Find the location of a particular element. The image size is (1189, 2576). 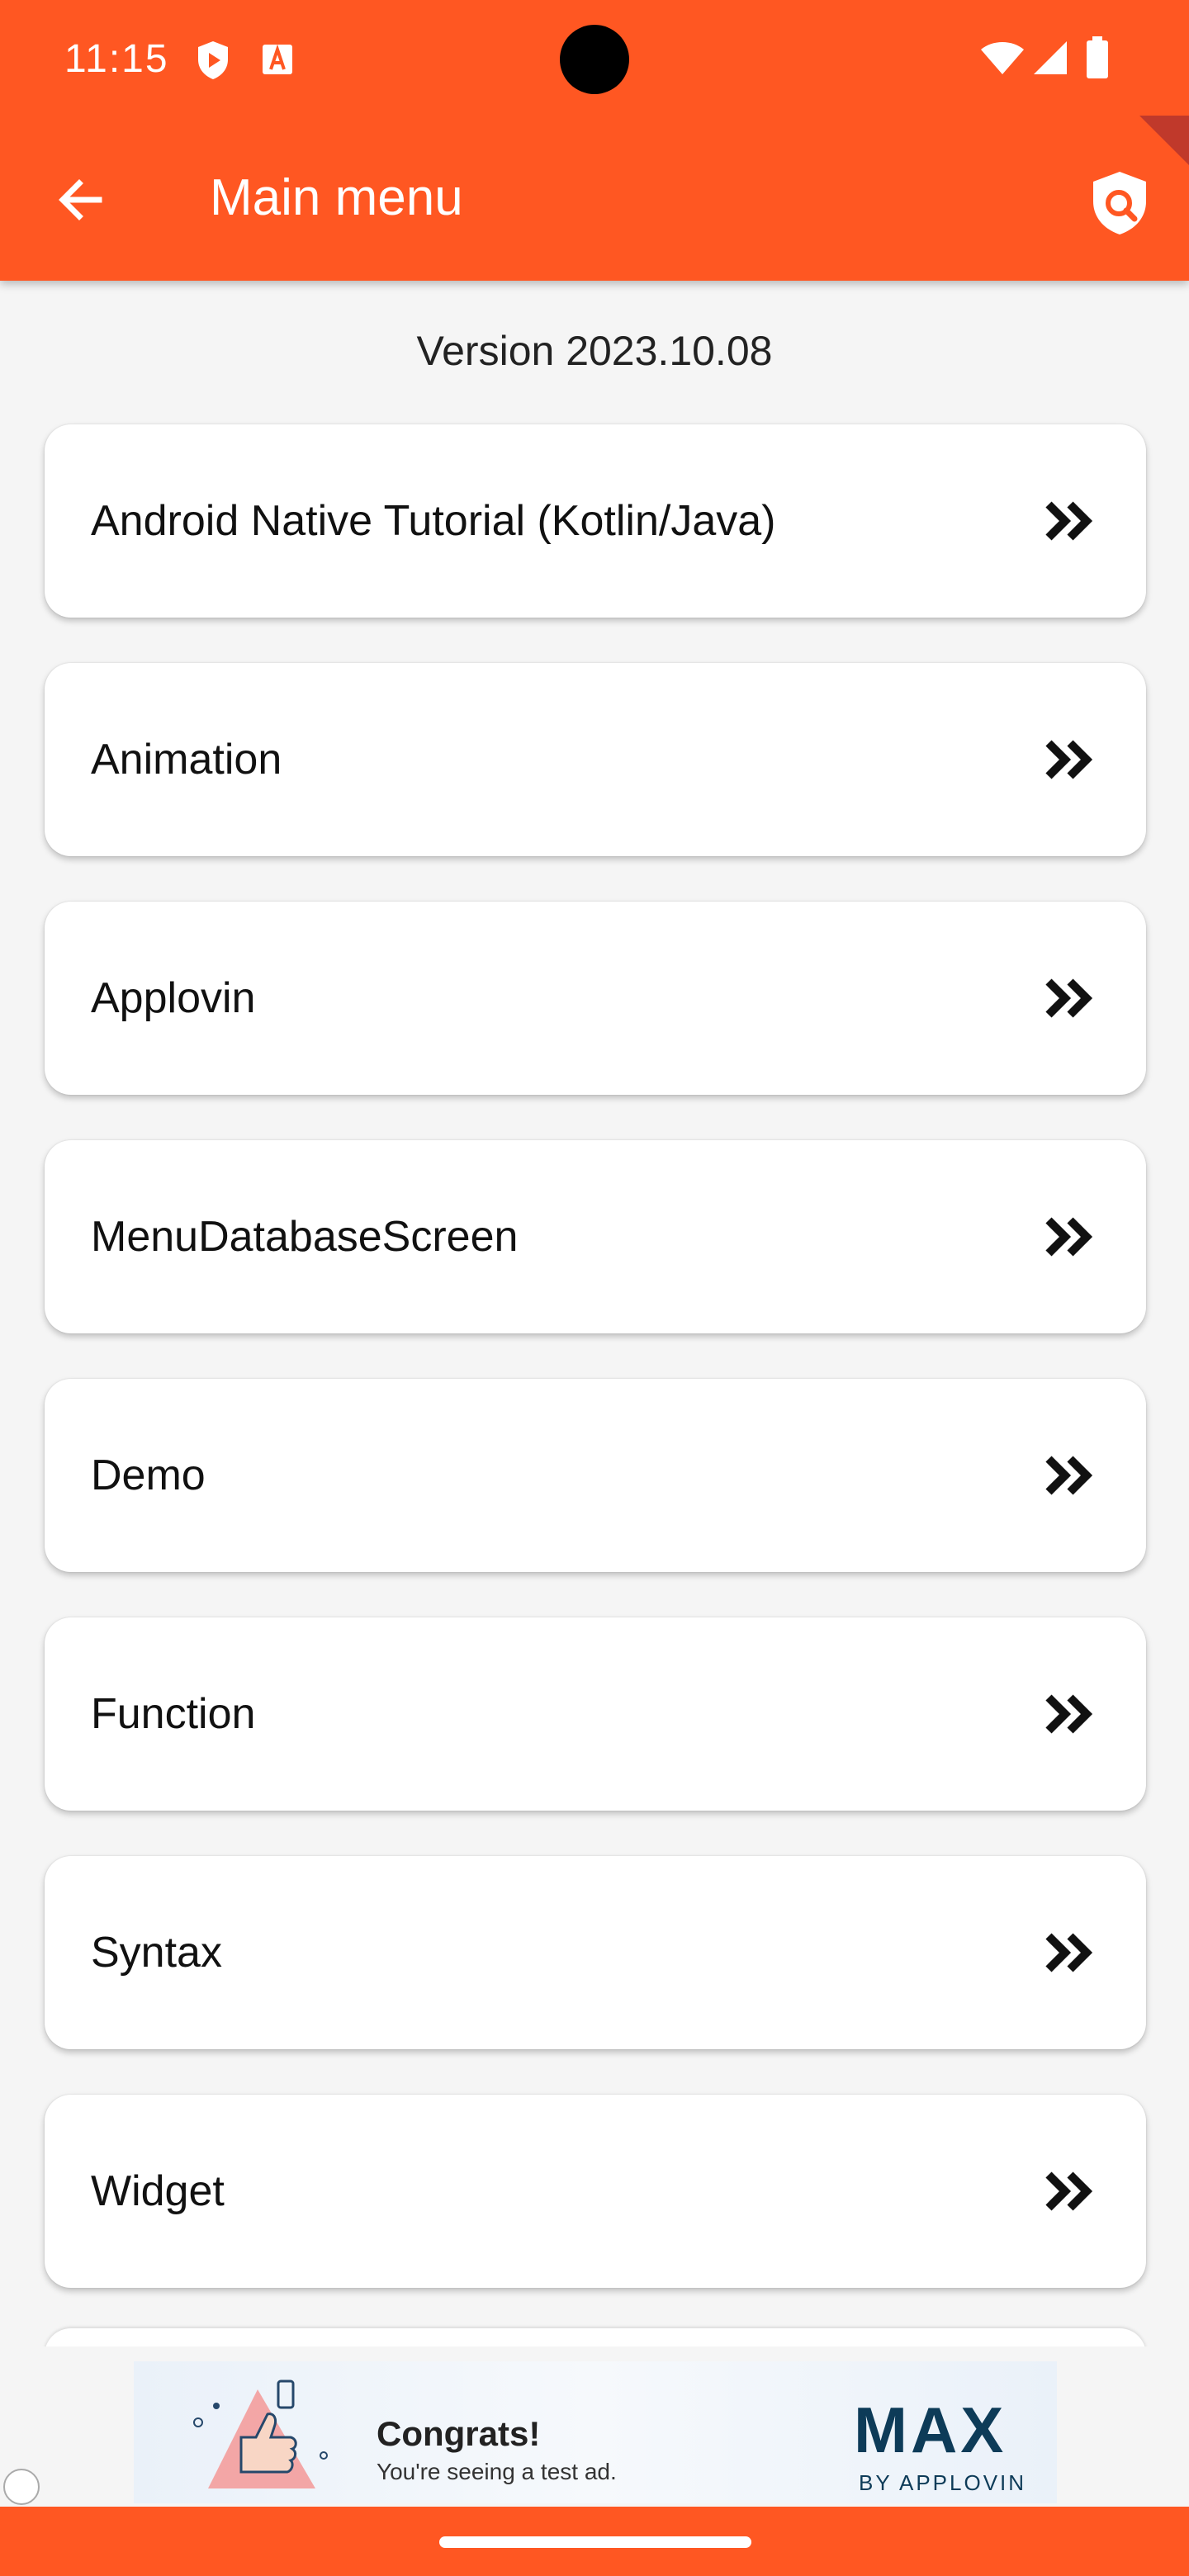

menu-item-function: Function is located at coordinates (595, 1714).